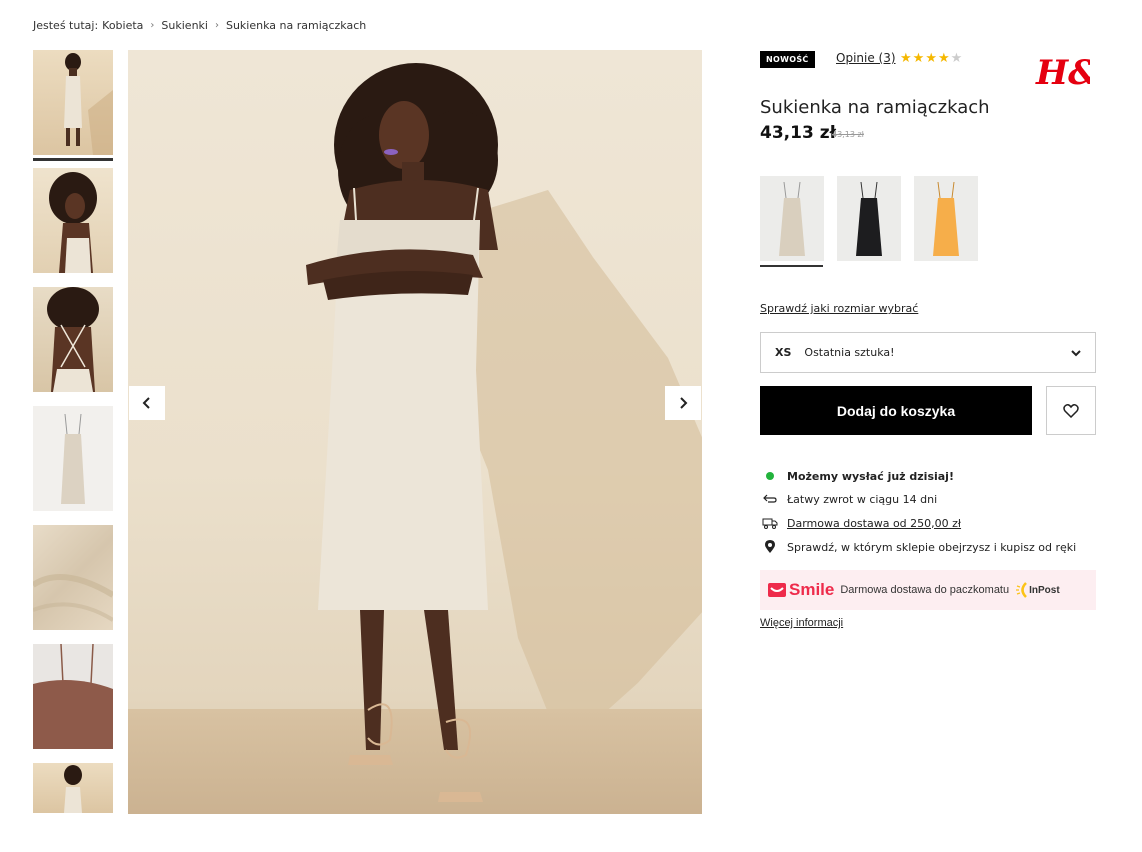  Describe the element at coordinates (73, 220) in the screenshot. I see `thumbnail-model-side` at that location.